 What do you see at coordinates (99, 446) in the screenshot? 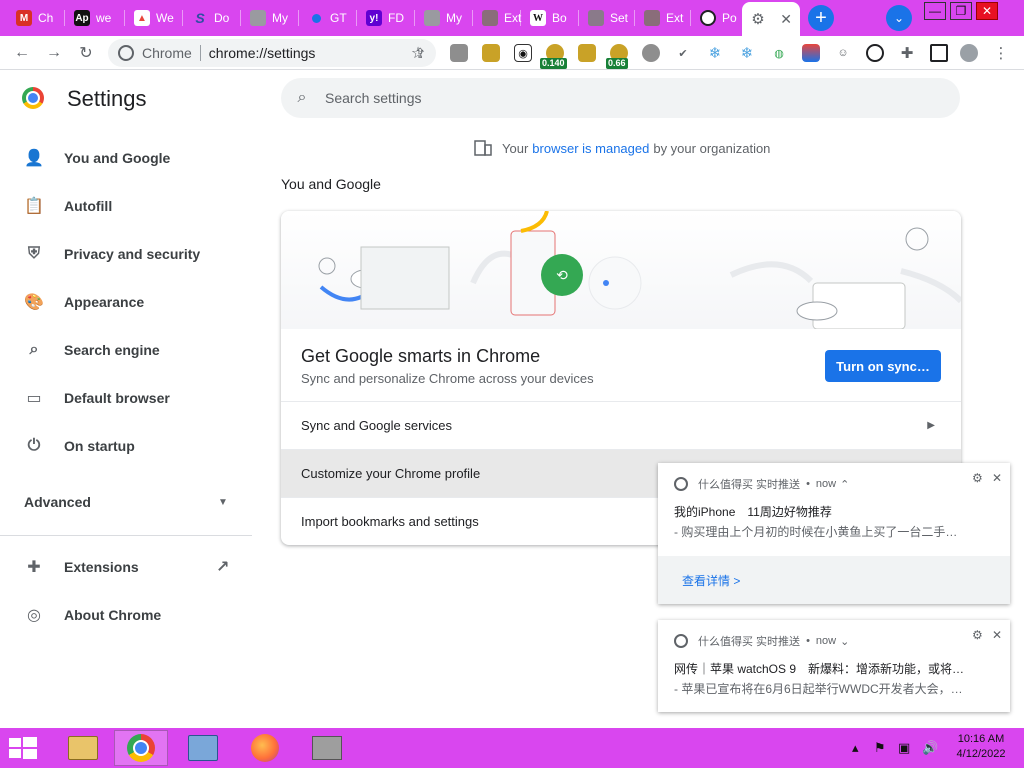
I see `sidebar-item-label: On startup` at bounding box center [99, 446].